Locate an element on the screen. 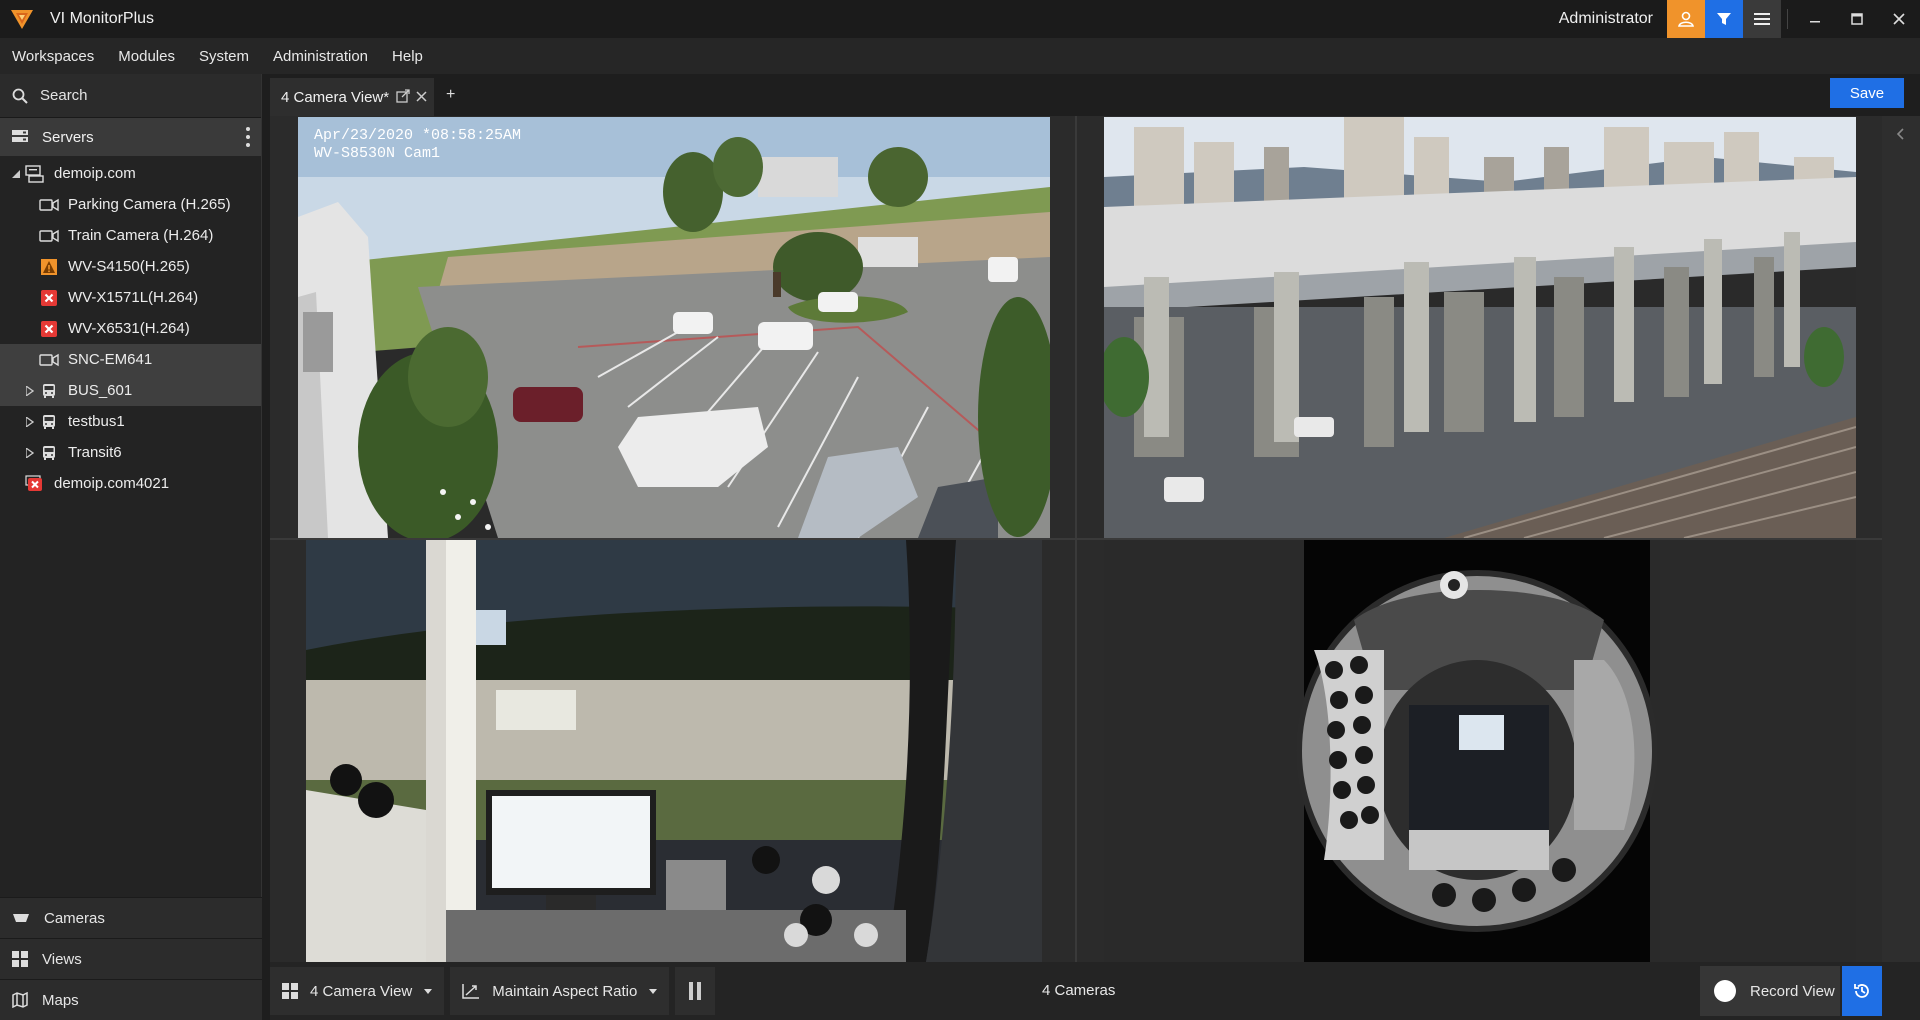 This screenshot has width=1920, height=1020. hamburger-menu-button is located at coordinates (1762, 19).